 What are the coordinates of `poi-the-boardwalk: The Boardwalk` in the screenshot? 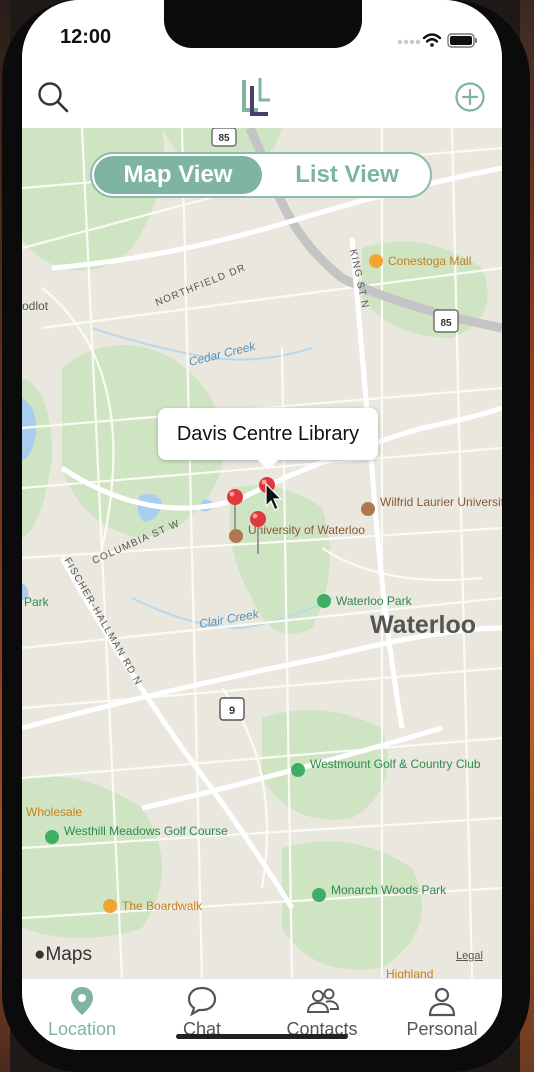 It's located at (162, 906).